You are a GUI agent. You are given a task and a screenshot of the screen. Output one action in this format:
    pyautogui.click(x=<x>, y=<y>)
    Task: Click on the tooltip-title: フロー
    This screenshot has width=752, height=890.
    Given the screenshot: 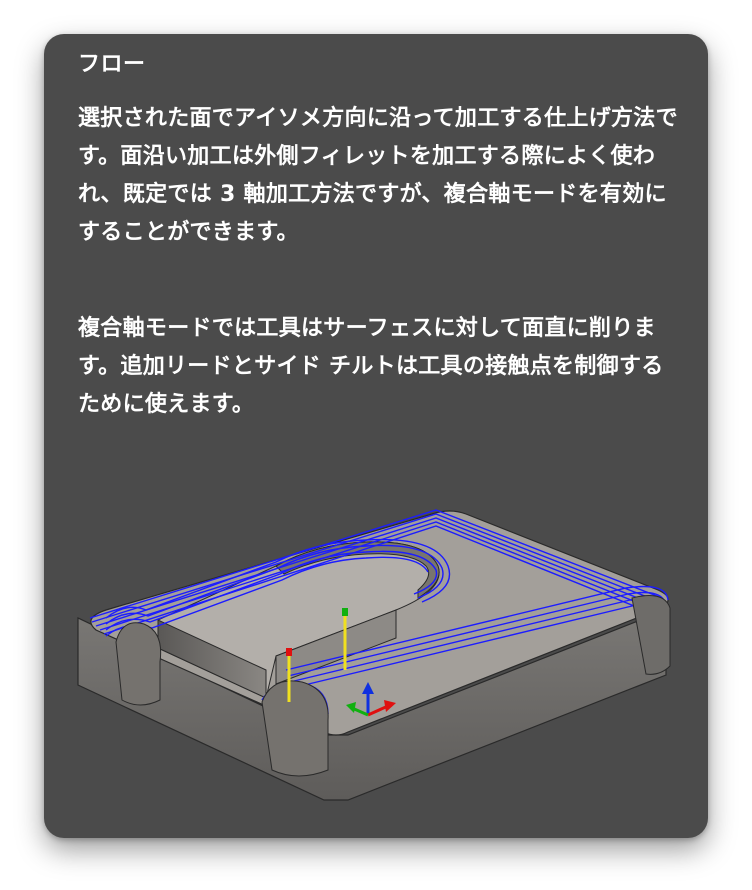 What is the action you would take?
    pyautogui.click(x=112, y=64)
    